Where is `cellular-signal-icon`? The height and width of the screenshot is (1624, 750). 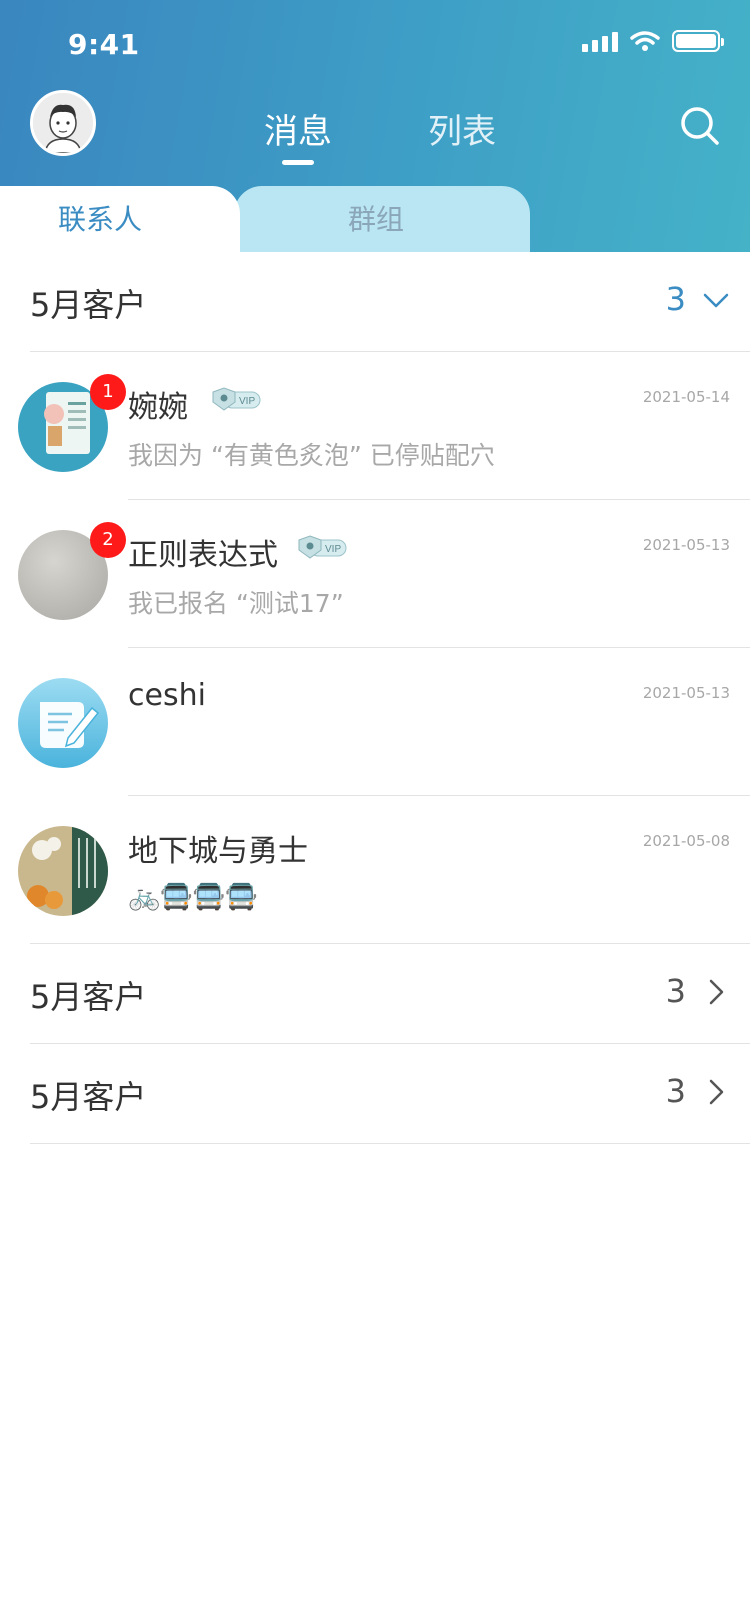 cellular-signal-icon is located at coordinates (600, 41).